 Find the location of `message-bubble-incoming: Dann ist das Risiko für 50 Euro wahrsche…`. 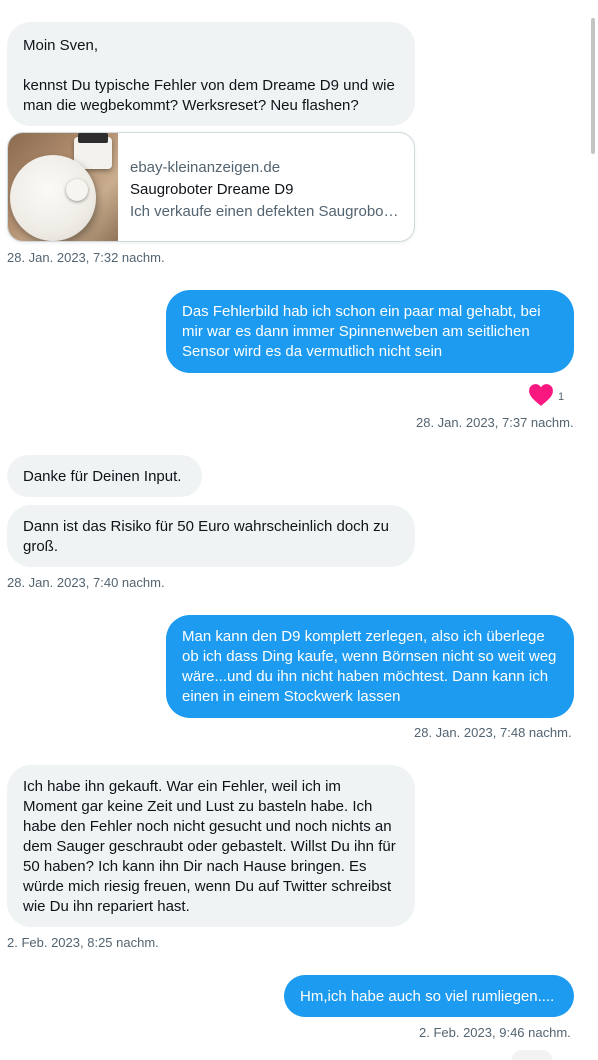

message-bubble-incoming: Dann ist das Risiko für 50 Euro wahrsche… is located at coordinates (211, 536).